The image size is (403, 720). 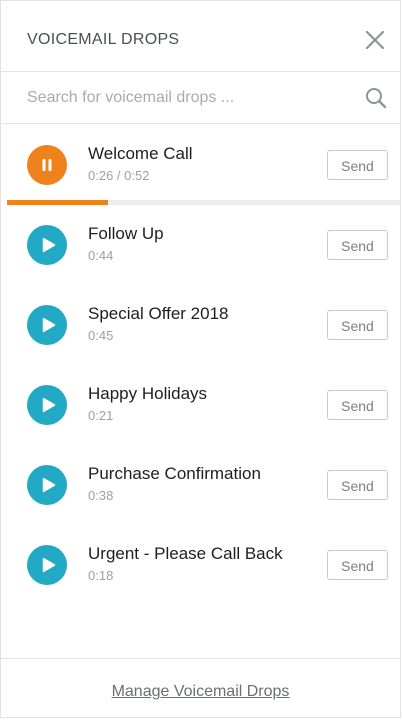 What do you see at coordinates (200, 243) in the screenshot?
I see `voicemail-item: Follow Up 0:44 Send` at bounding box center [200, 243].